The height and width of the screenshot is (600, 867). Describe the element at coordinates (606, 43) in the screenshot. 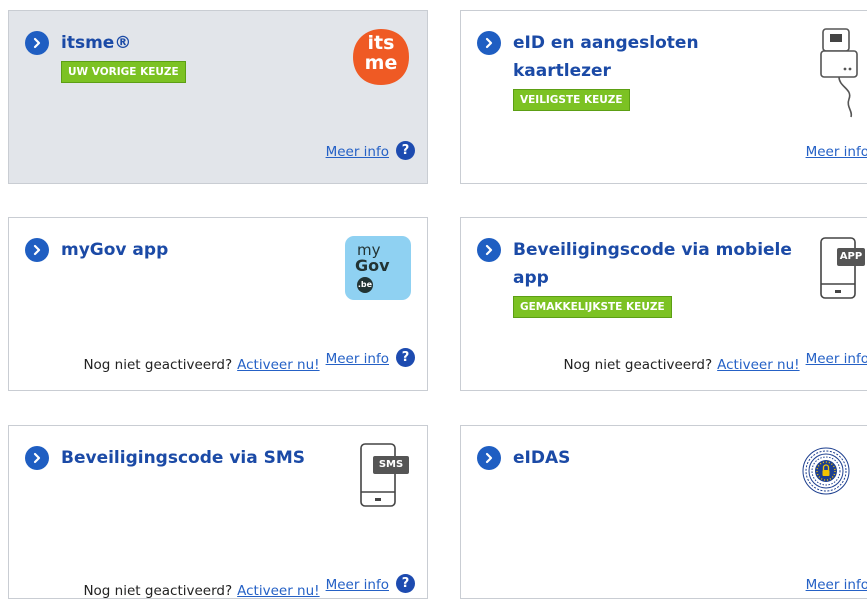

I see `option-title-line1: eID en aangesloten` at that location.